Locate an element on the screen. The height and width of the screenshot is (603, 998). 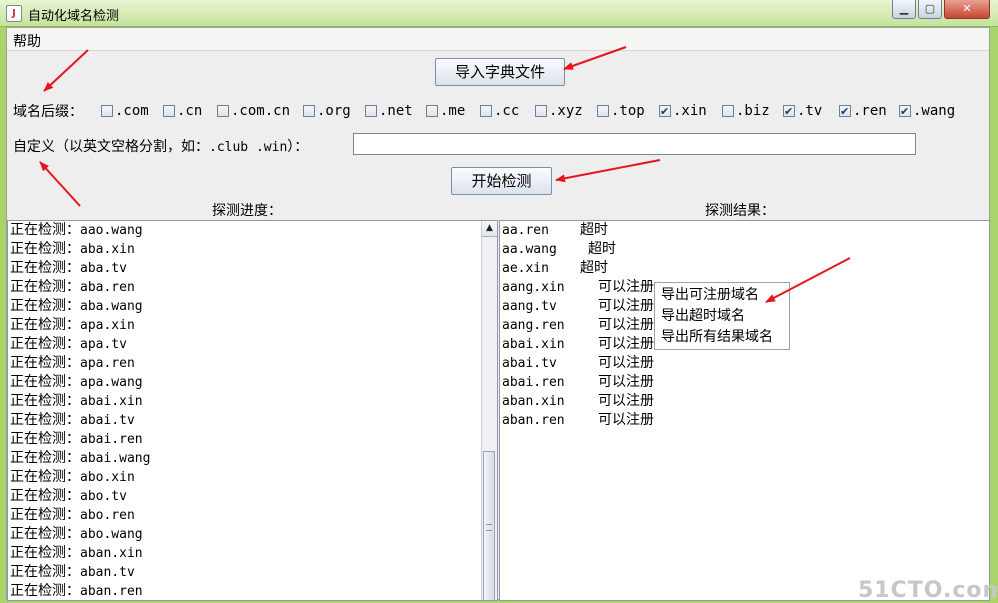
menu-help: 帮助 is located at coordinates (27, 41).